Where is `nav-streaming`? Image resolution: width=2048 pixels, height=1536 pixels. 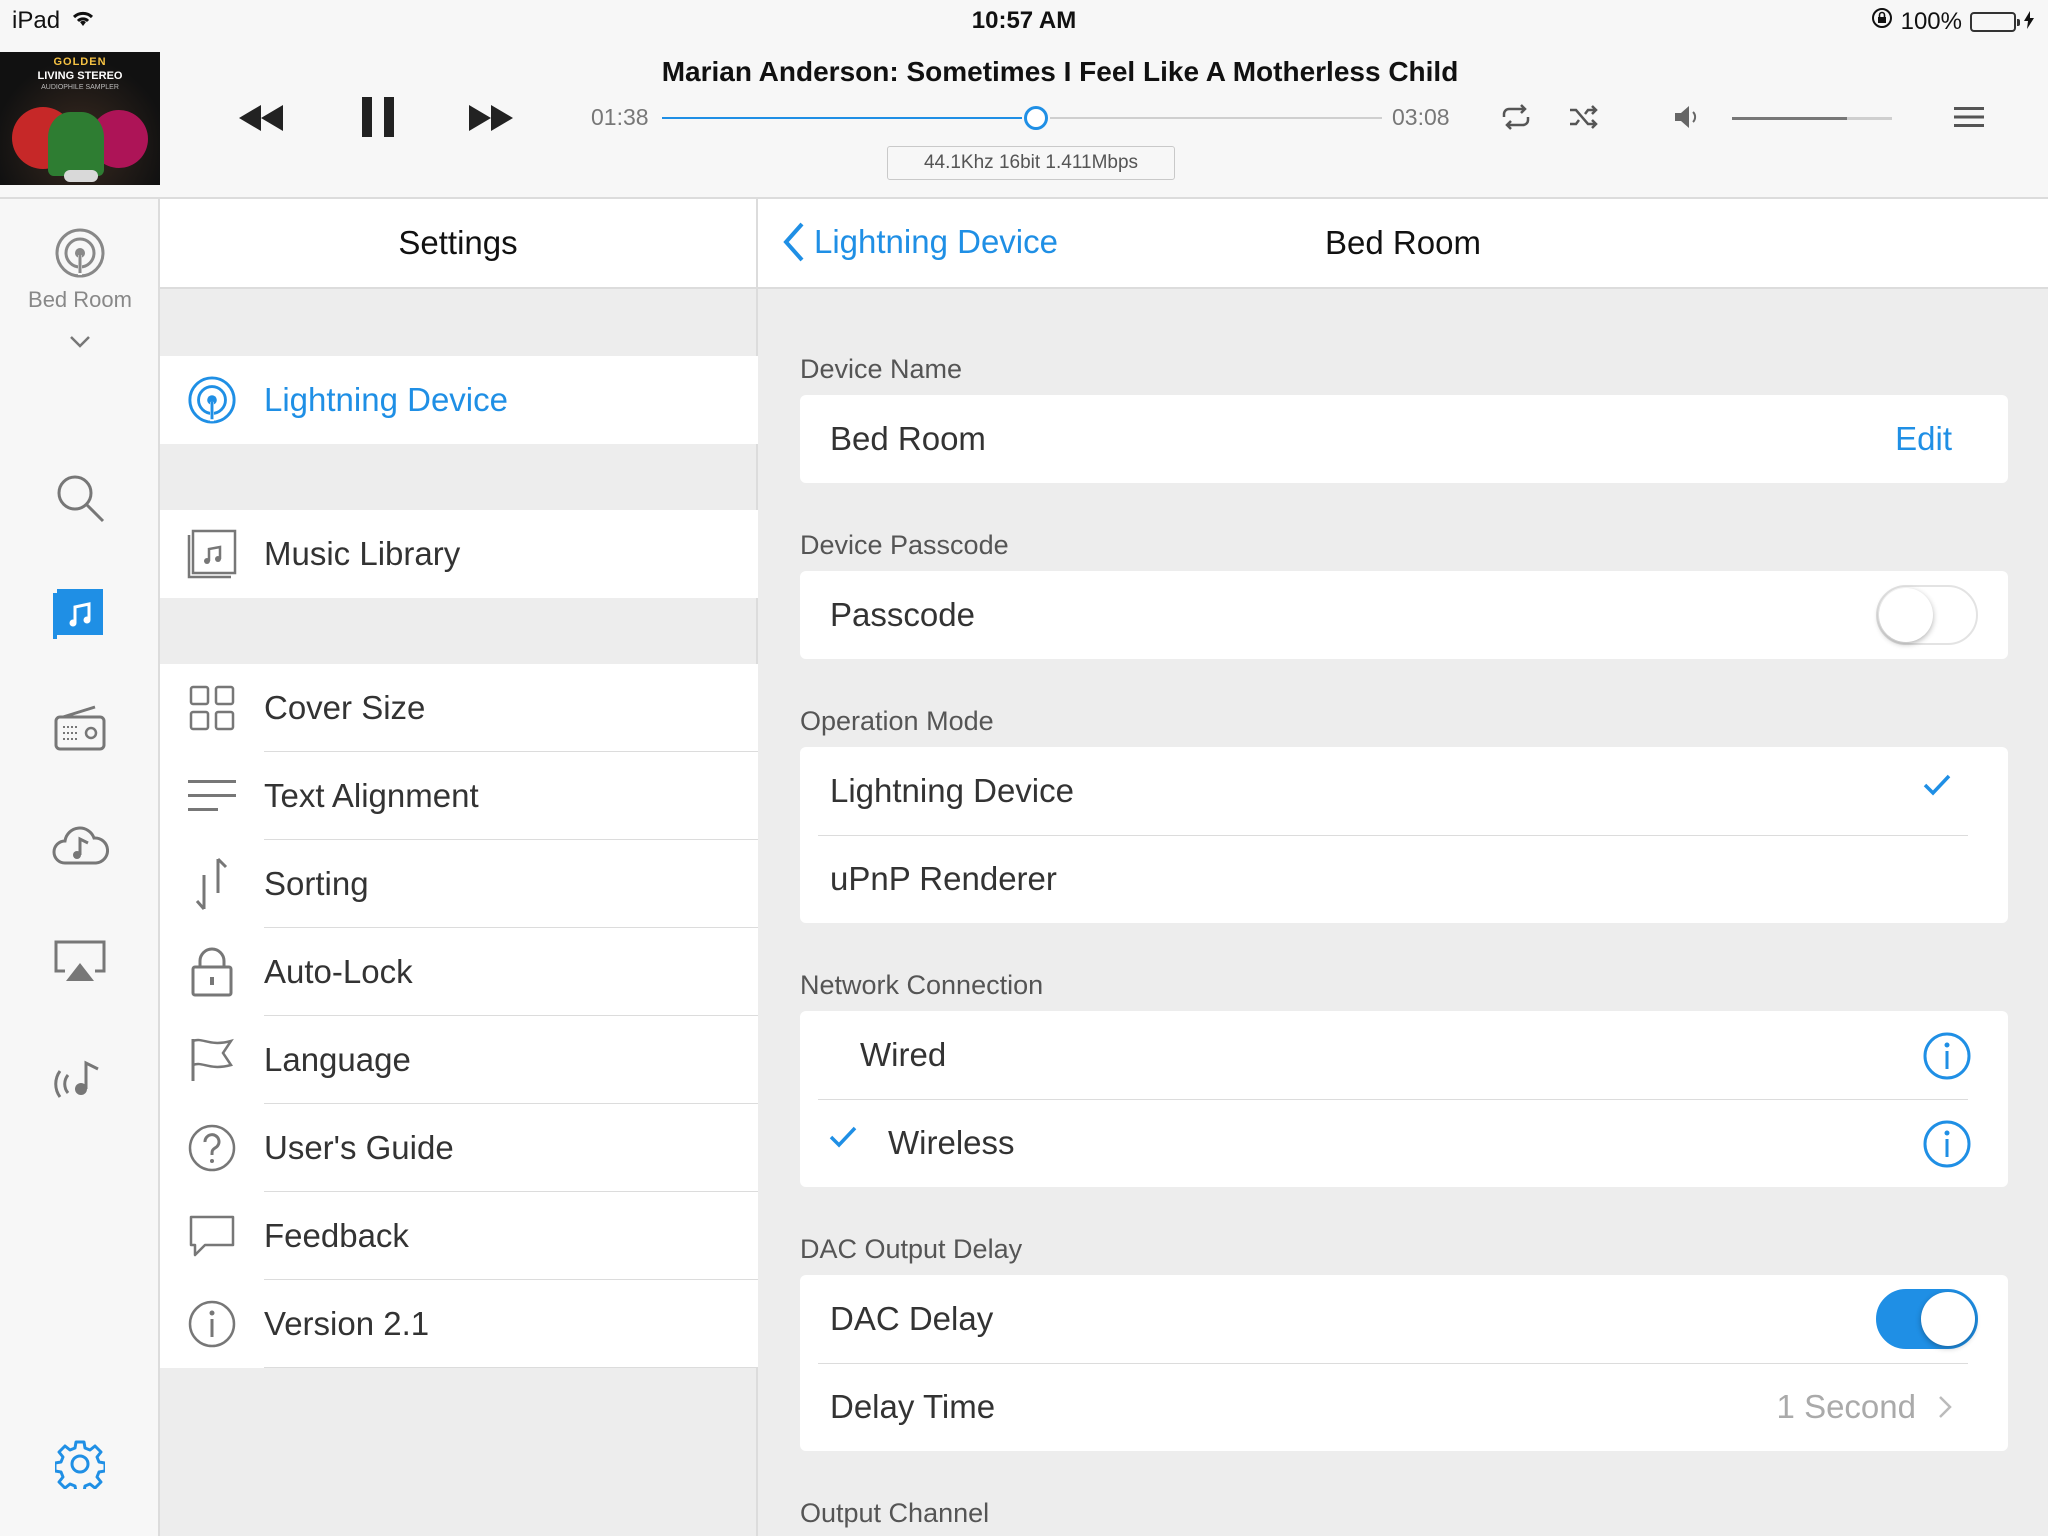 nav-streaming is located at coordinates (80, 1078).